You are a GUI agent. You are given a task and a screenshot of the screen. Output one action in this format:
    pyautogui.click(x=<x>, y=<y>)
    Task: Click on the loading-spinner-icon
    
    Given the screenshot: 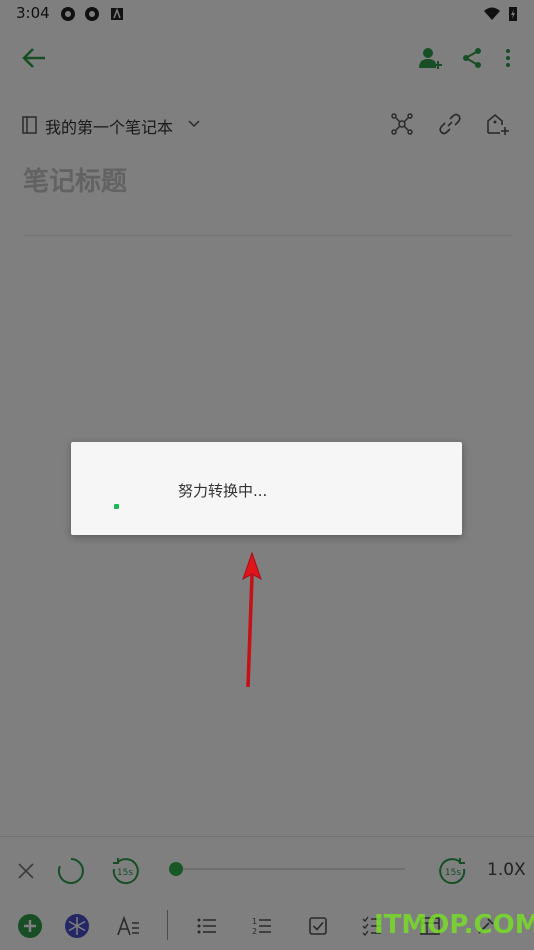 What is the action you would take?
    pyautogui.click(x=116, y=506)
    